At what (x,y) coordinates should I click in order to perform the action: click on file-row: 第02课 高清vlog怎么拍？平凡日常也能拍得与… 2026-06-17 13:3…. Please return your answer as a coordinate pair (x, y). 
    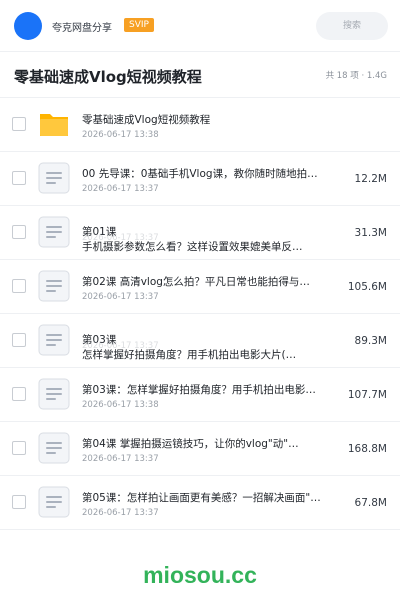
    Looking at the image, I should click on (200, 287).